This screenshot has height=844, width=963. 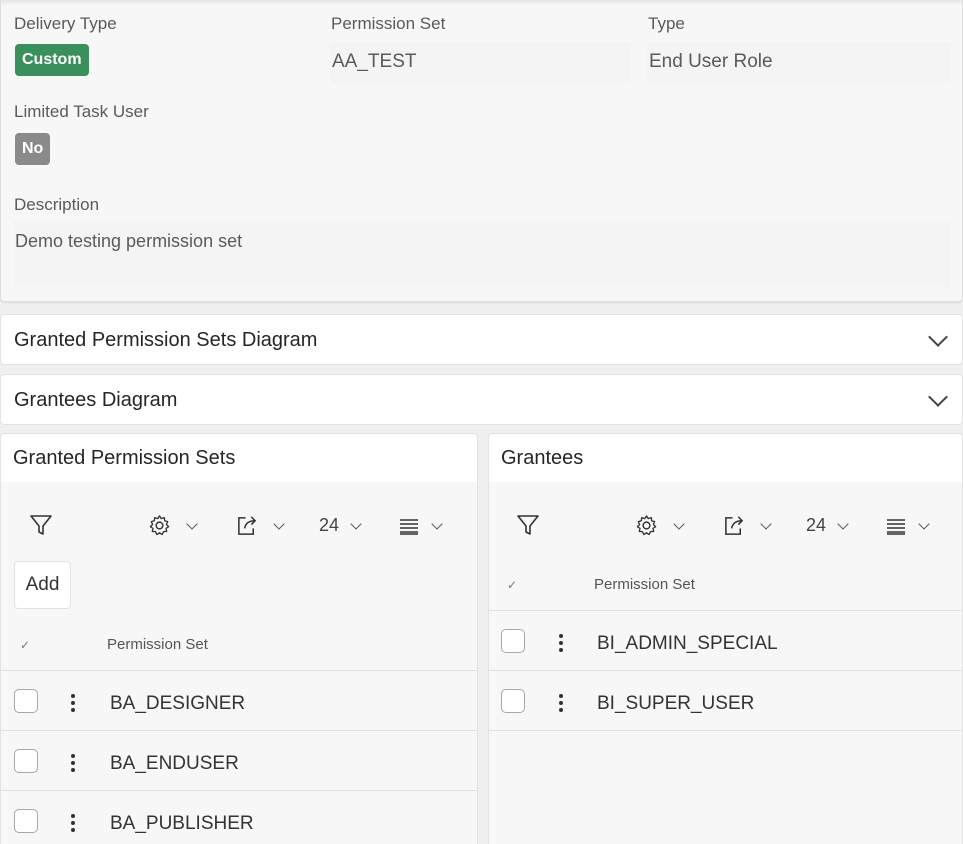 What do you see at coordinates (182, 824) in the screenshot?
I see `table-row: BA_PUBLISHER` at bounding box center [182, 824].